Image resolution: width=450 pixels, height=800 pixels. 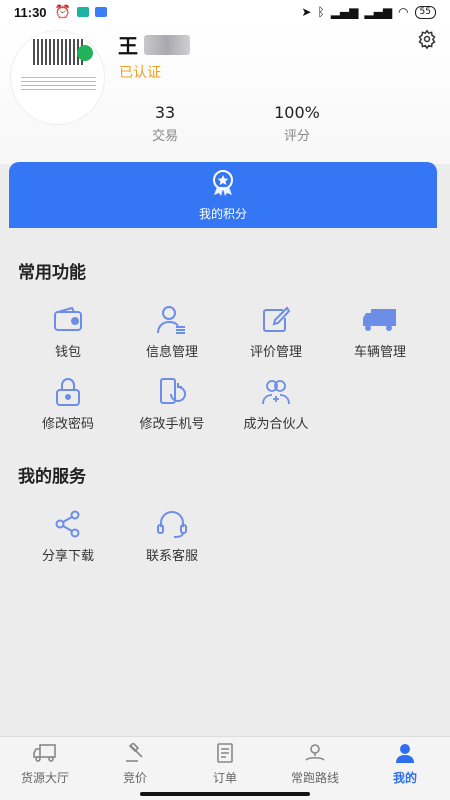 What do you see at coordinates (222, 213) in the screenshot?
I see `my-points-label: 我的积分` at bounding box center [222, 213].